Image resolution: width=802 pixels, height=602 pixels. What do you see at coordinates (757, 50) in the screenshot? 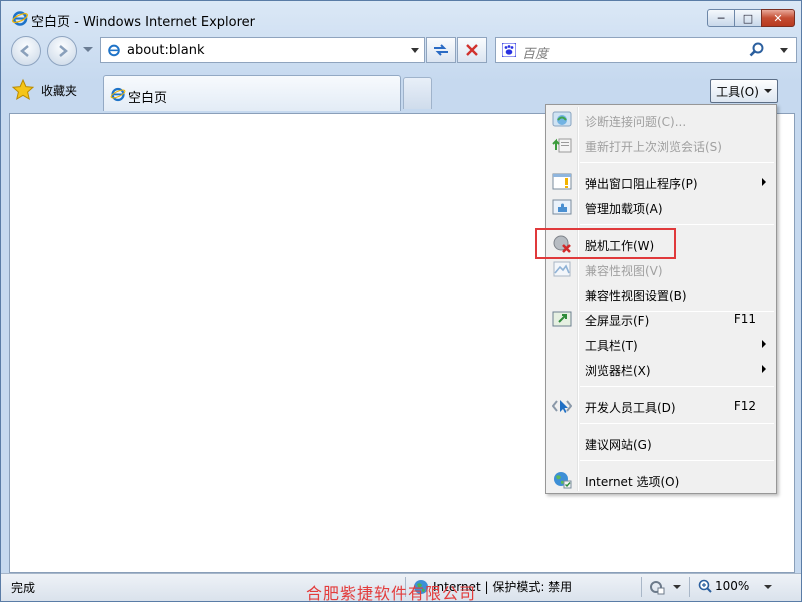
I see `search-icon` at bounding box center [757, 50].